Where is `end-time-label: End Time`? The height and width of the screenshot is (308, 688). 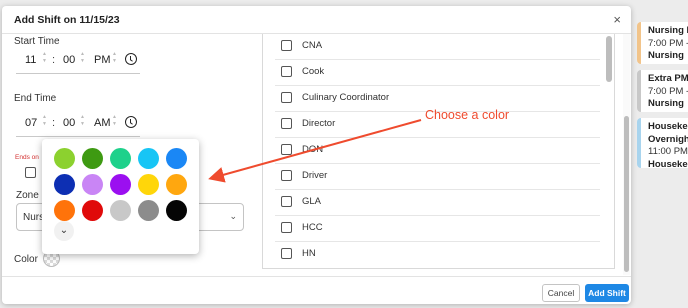 end-time-label: End Time is located at coordinates (35, 98).